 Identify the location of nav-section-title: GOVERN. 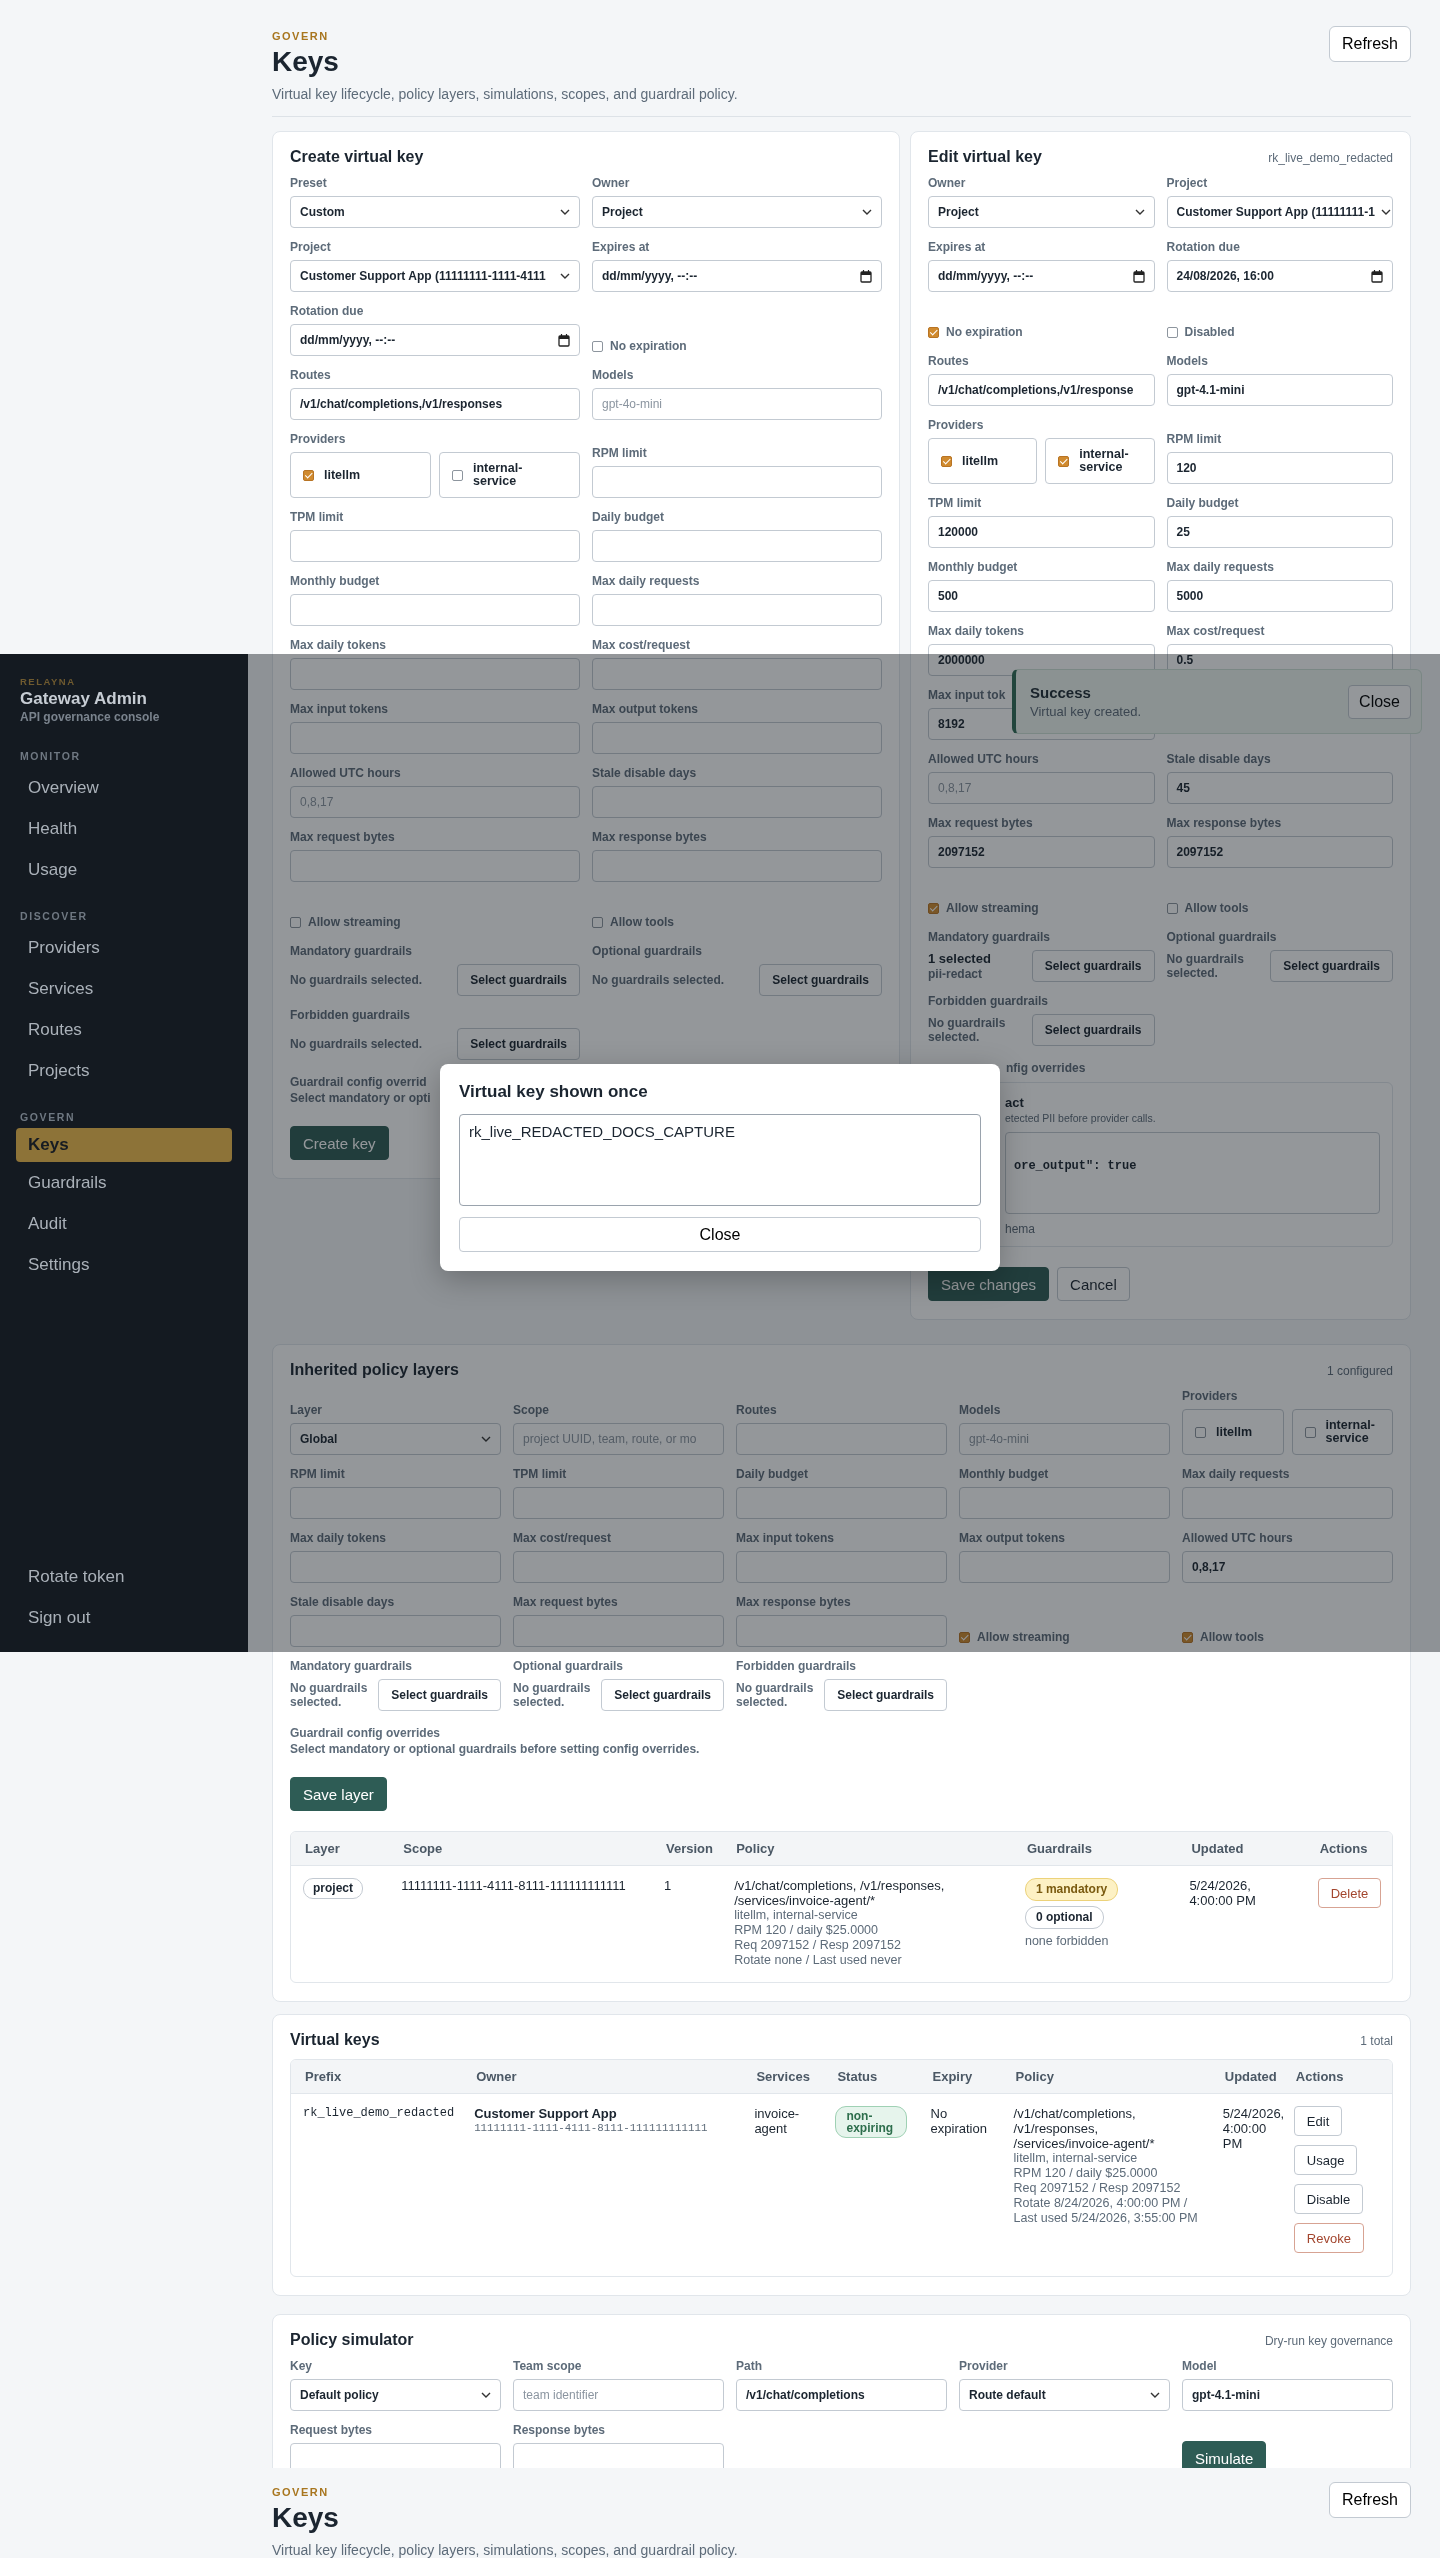
(48, 1117).